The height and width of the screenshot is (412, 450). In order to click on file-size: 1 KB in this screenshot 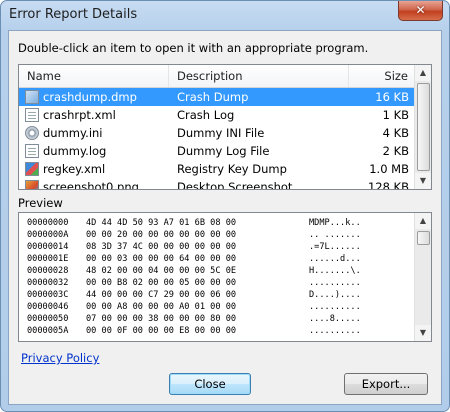, I will do `click(395, 115)`.